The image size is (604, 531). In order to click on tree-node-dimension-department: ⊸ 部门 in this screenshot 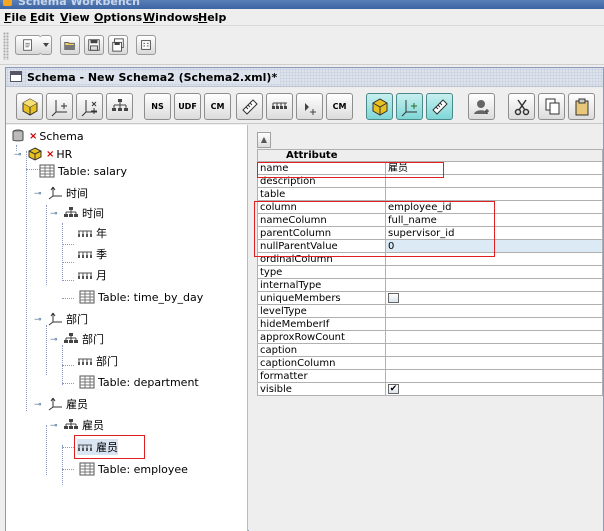, I will do `click(61, 319)`.